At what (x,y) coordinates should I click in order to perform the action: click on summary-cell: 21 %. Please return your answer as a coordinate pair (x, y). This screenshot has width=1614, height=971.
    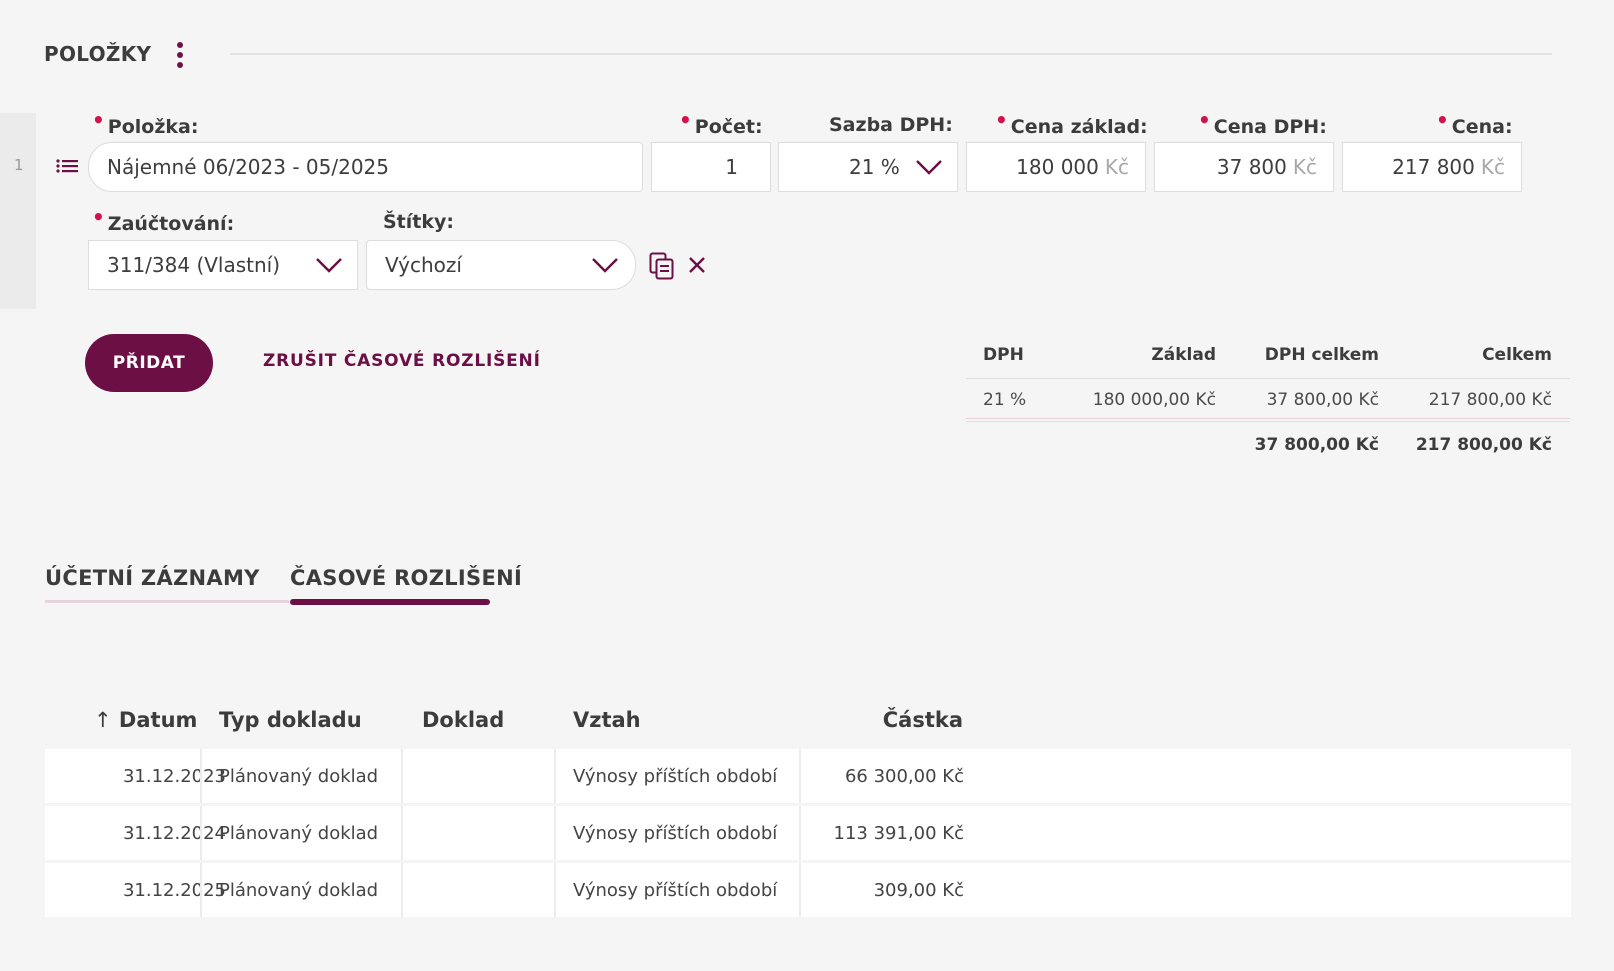
    Looking at the image, I should click on (1005, 400).